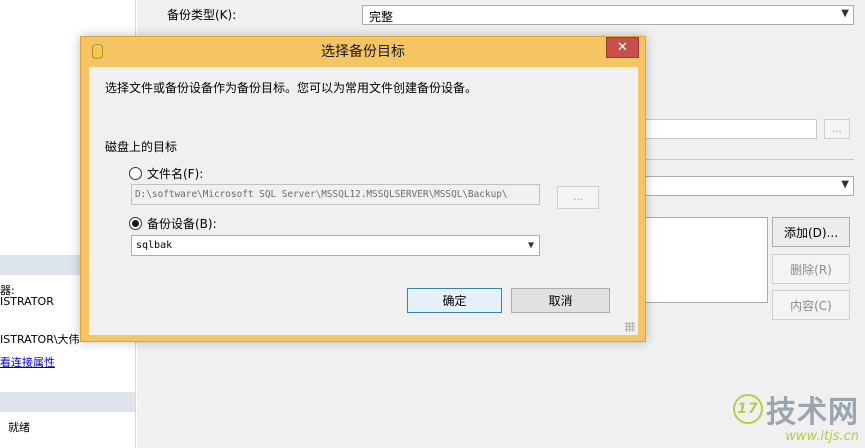 This screenshot has width=865, height=448. What do you see at coordinates (811, 305) in the screenshot?
I see `contents-button: 内容(C)` at bounding box center [811, 305].